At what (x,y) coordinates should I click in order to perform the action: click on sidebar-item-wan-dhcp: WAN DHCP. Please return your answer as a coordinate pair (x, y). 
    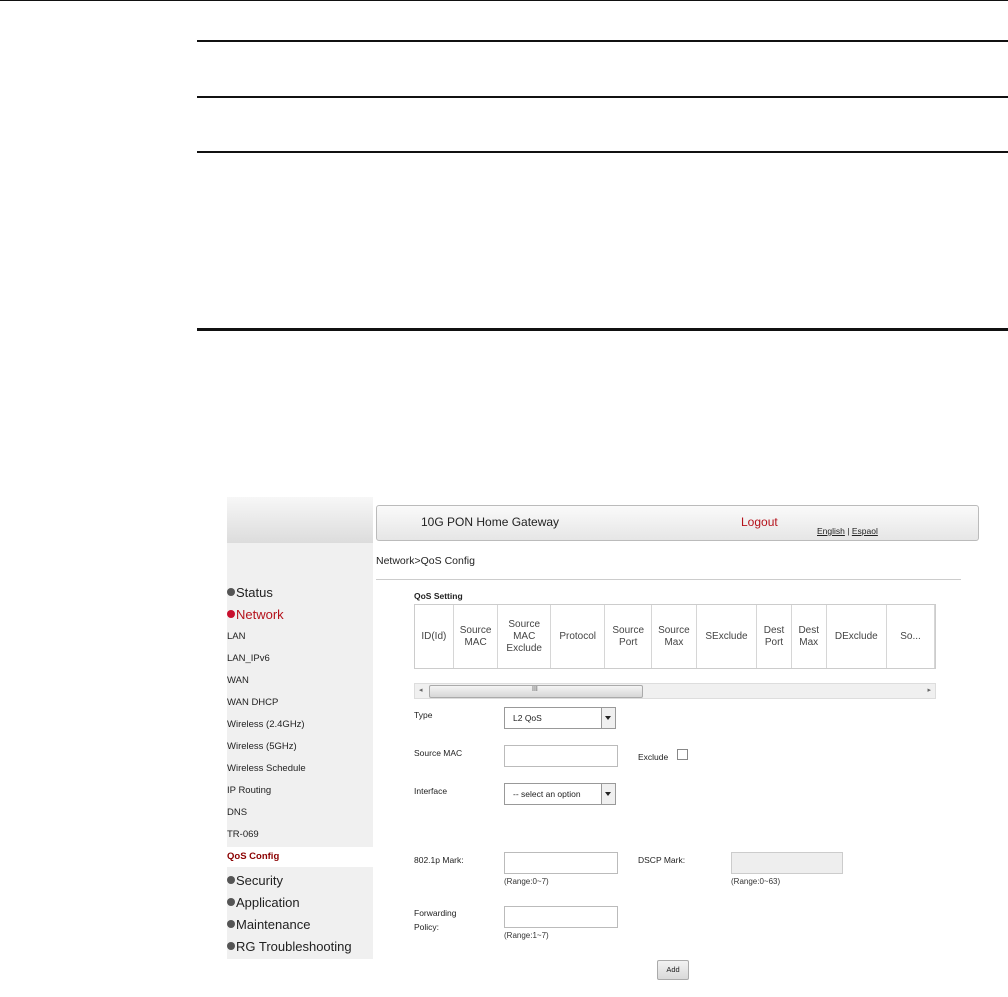
    Looking at the image, I should click on (252, 702).